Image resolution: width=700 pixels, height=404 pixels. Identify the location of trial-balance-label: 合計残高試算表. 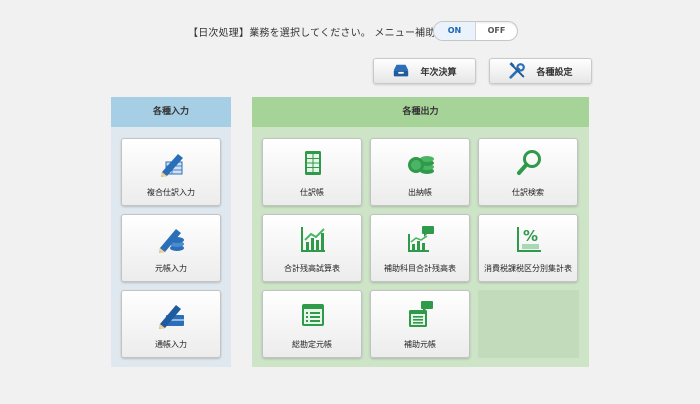
(312, 268).